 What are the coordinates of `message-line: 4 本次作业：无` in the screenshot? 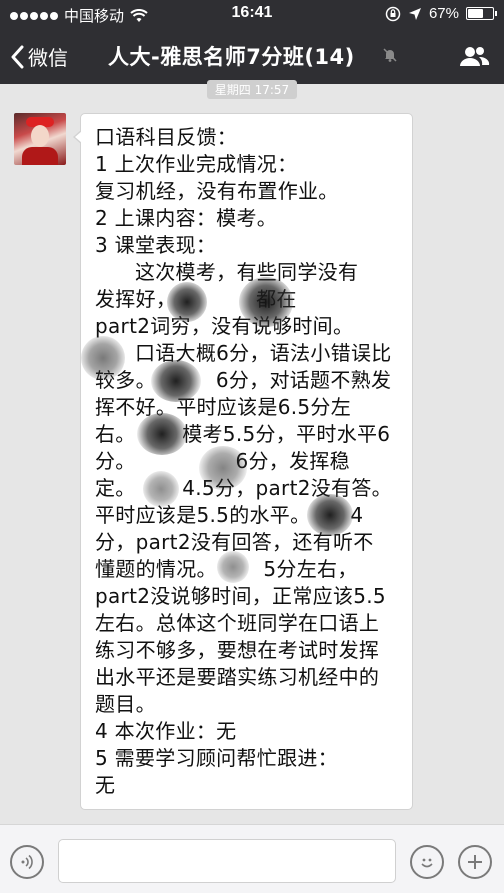 It's located at (166, 731).